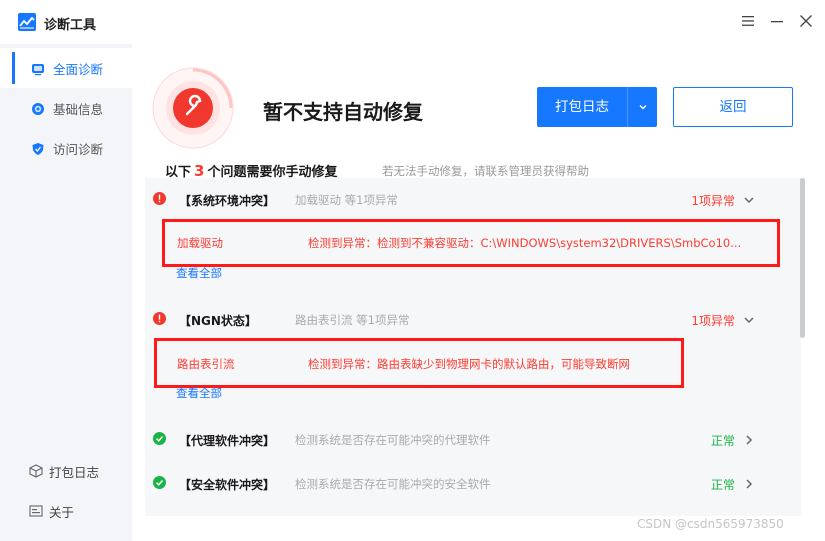  What do you see at coordinates (227, 485) in the screenshot?
I see `row-title: 【安全软件冲突】` at bounding box center [227, 485].